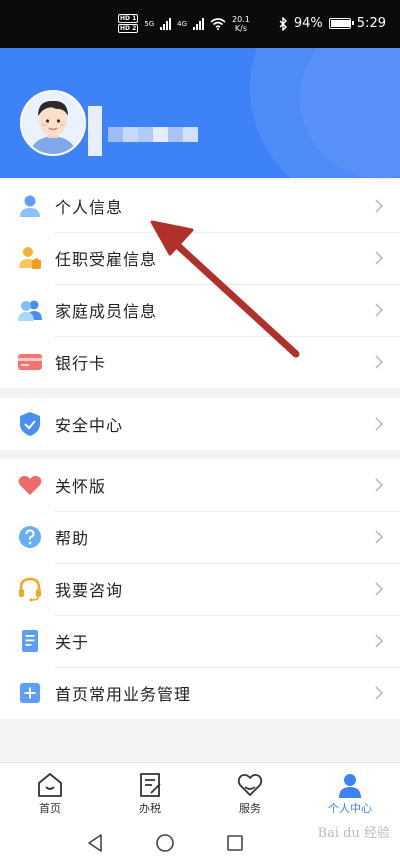 The height and width of the screenshot is (866, 400). Describe the element at coordinates (165, 843) in the screenshot. I see `home-circle-icon` at that location.